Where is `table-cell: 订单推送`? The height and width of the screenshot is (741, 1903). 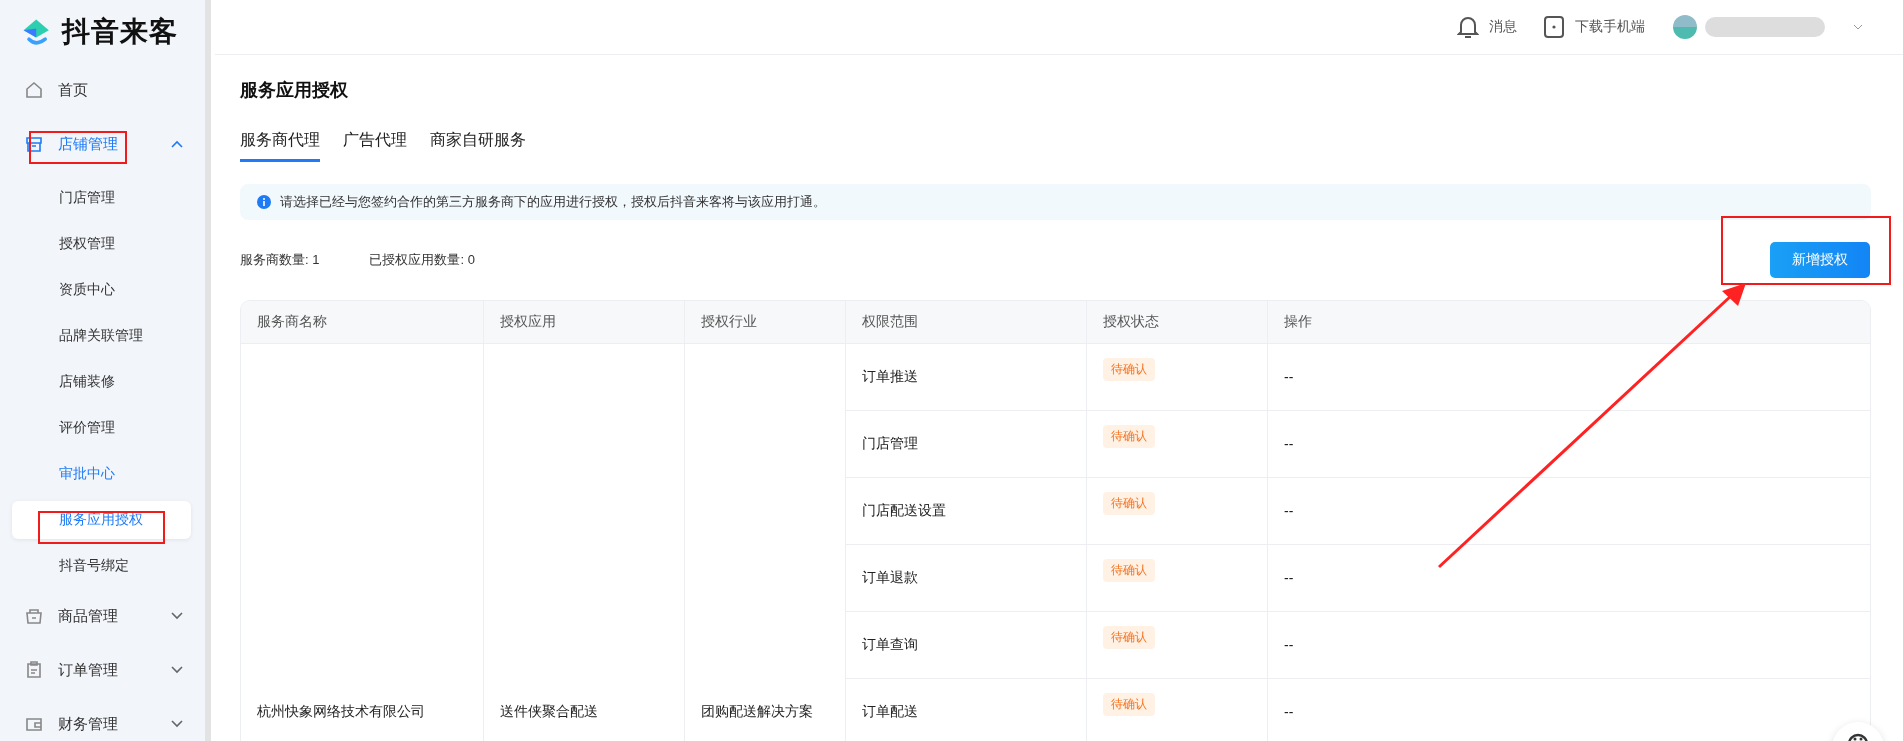 table-cell: 订单推送 is located at coordinates (966, 377).